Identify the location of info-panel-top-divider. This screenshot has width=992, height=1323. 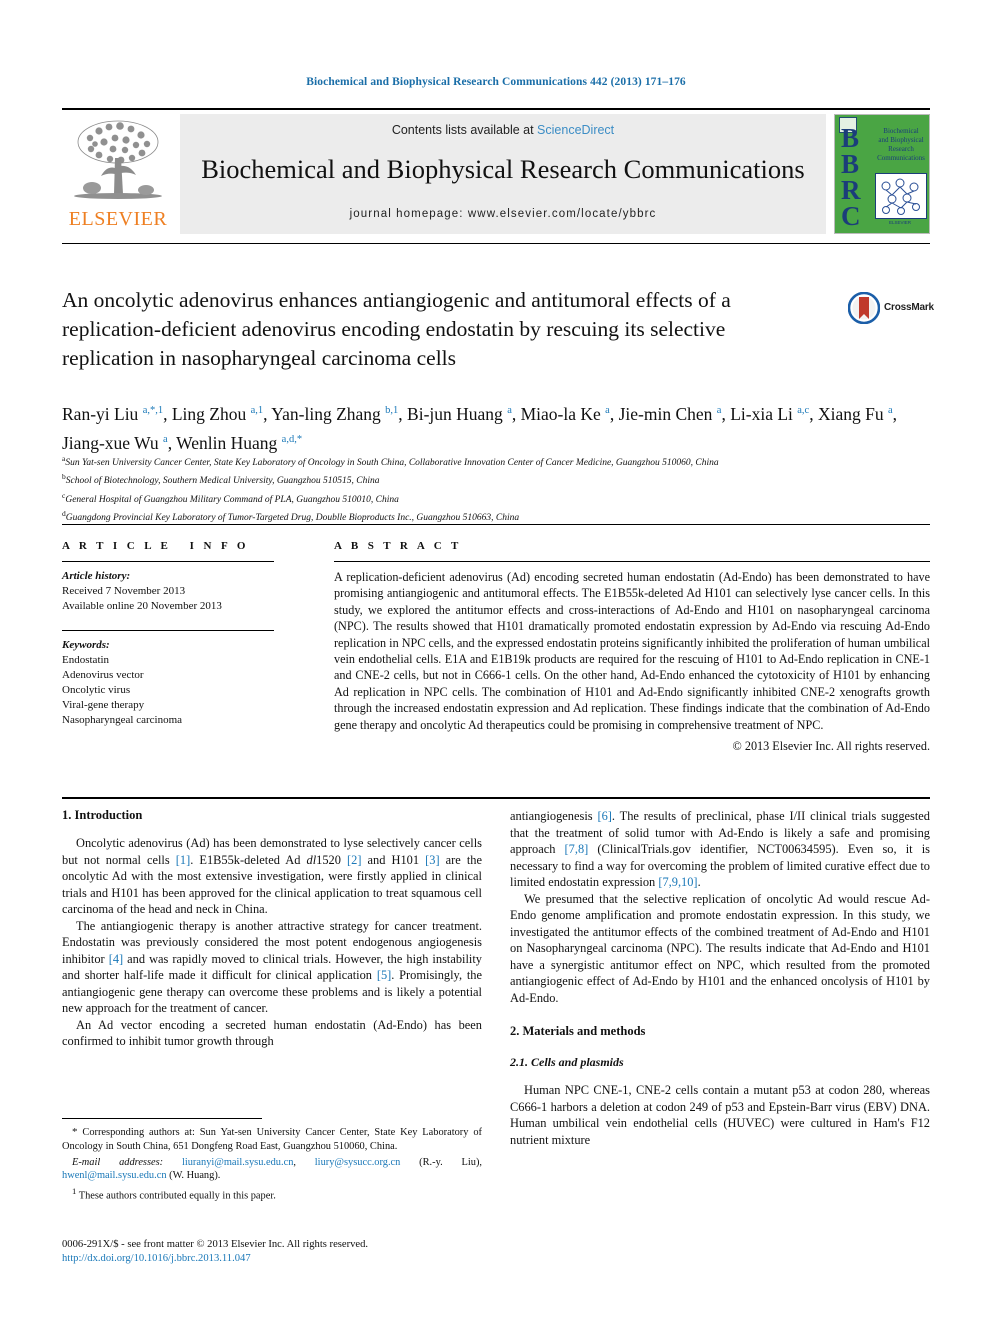
(496, 524).